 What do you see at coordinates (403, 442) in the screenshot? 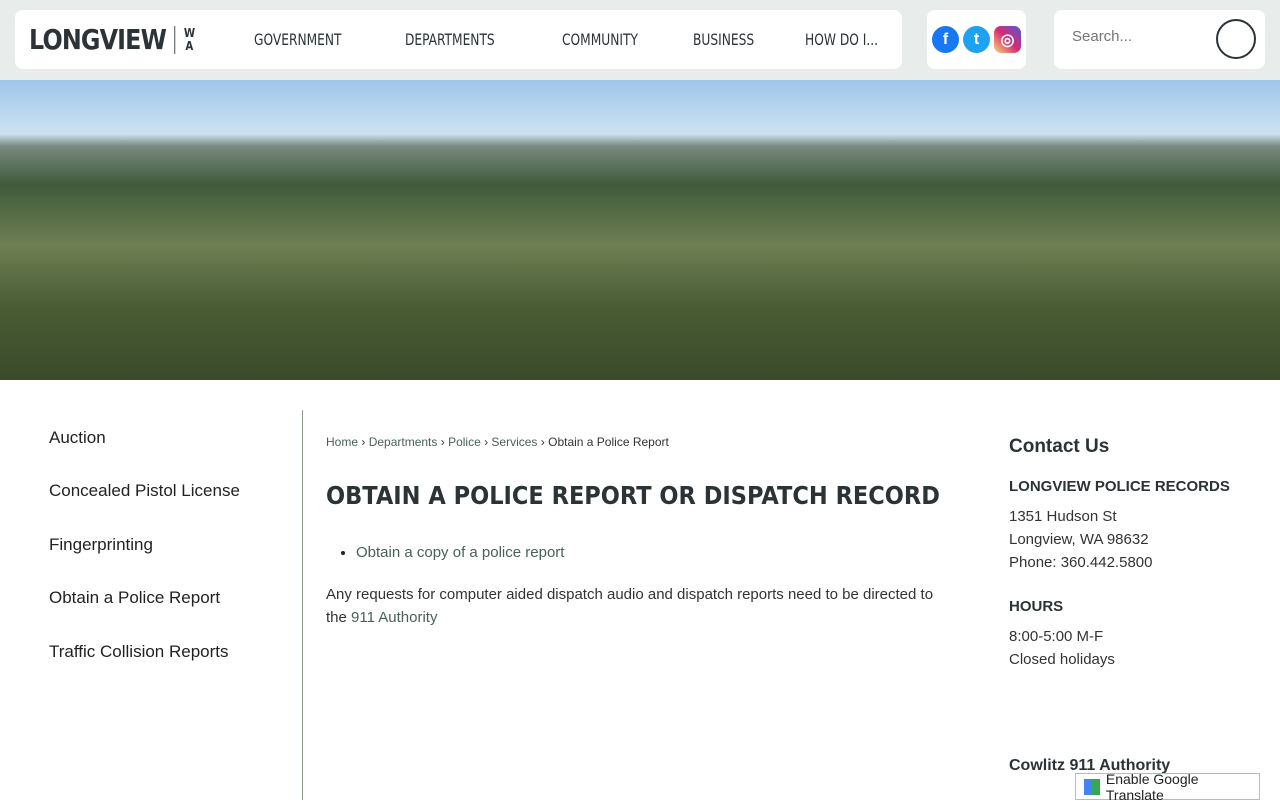
I see `breadcrumb-departments: Departments` at bounding box center [403, 442].